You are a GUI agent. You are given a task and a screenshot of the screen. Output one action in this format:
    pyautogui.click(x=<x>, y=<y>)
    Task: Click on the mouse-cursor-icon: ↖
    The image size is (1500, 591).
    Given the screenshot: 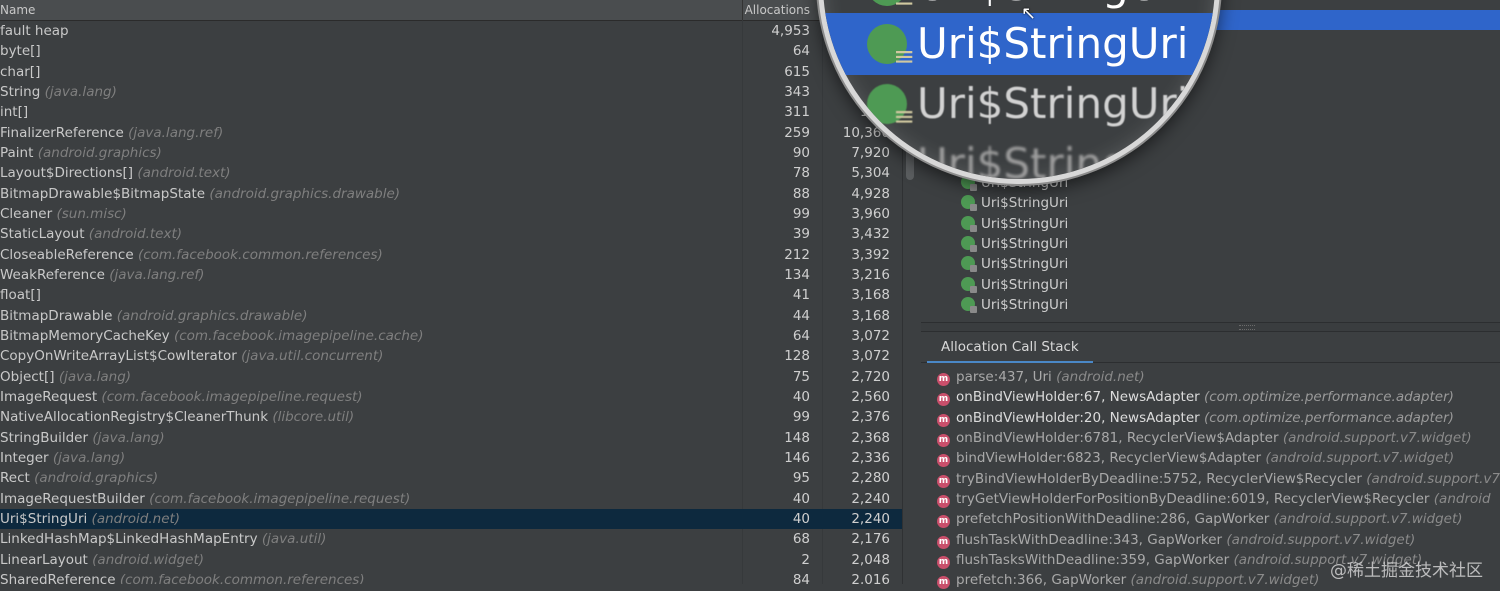 What is the action you would take?
    pyautogui.click(x=1029, y=13)
    